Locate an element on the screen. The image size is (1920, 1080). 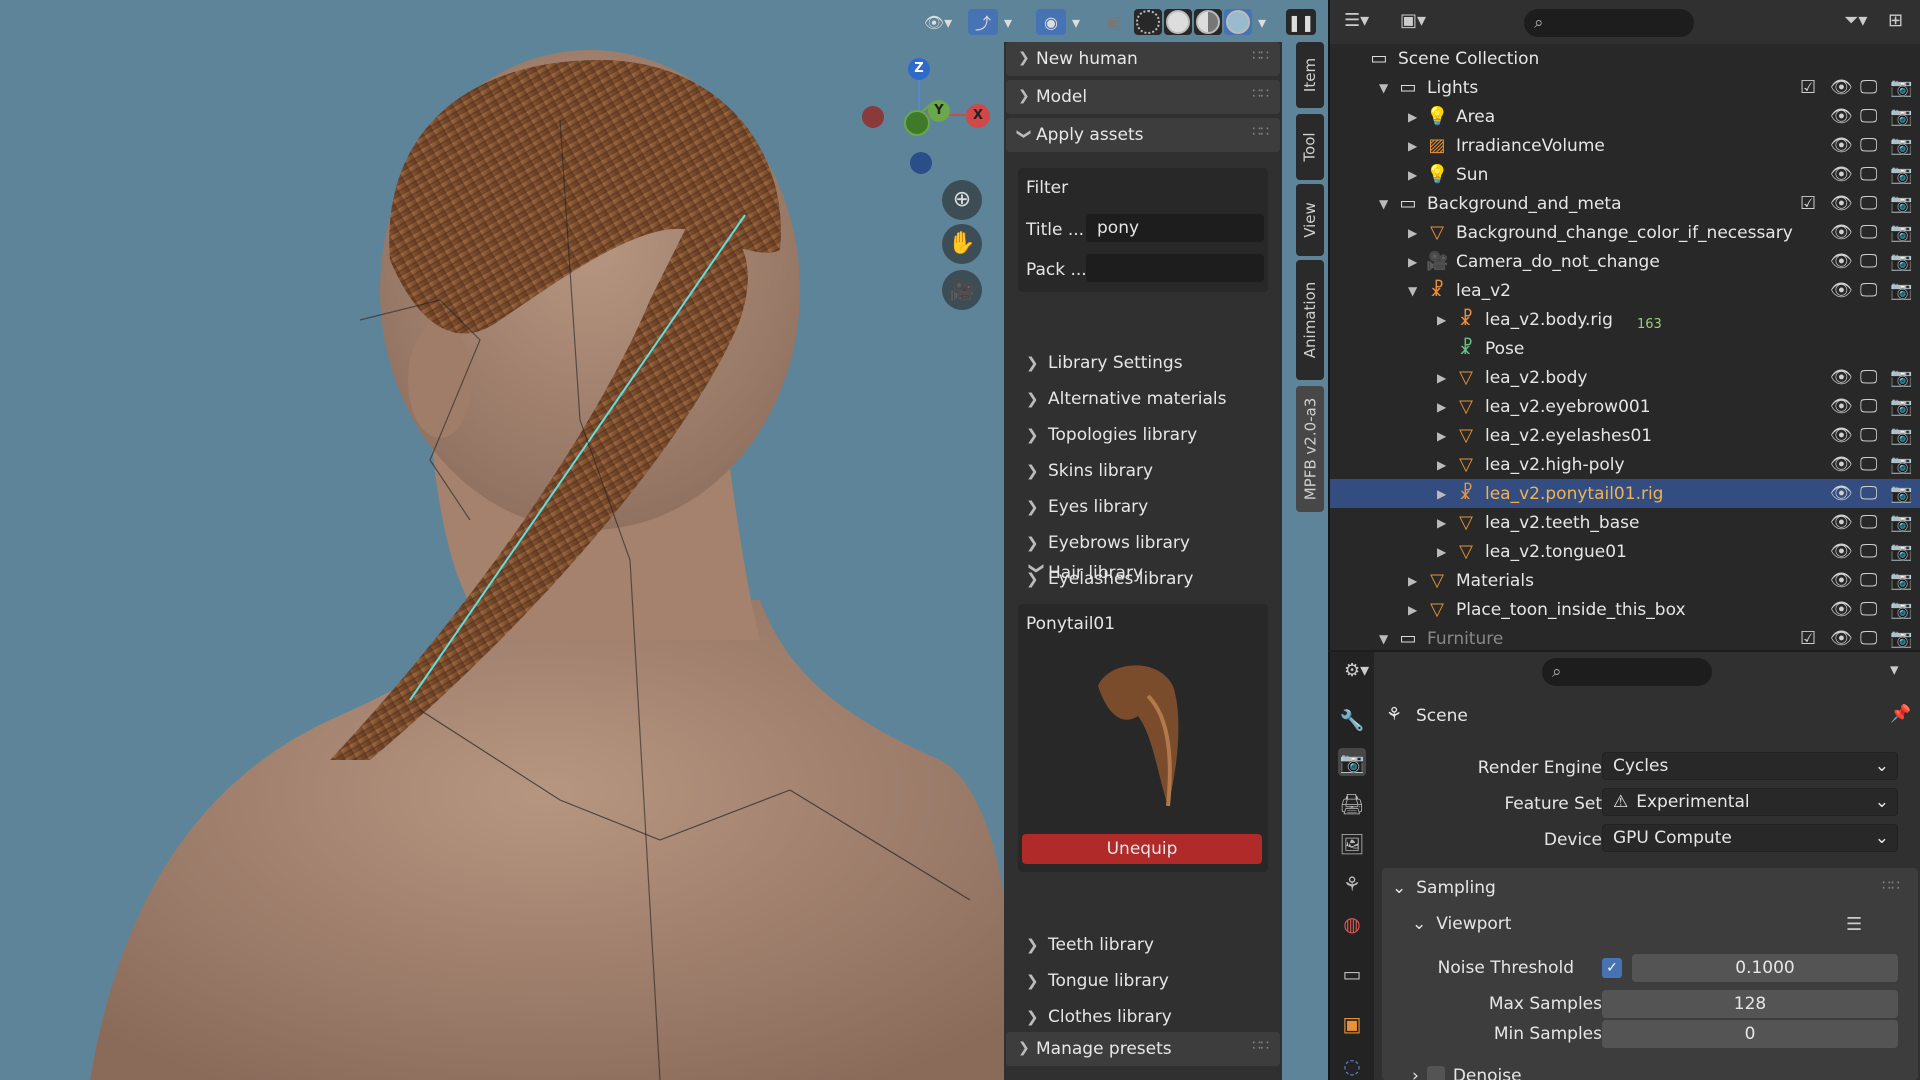
min-samples-field: 0 is located at coordinates (1750, 1034).